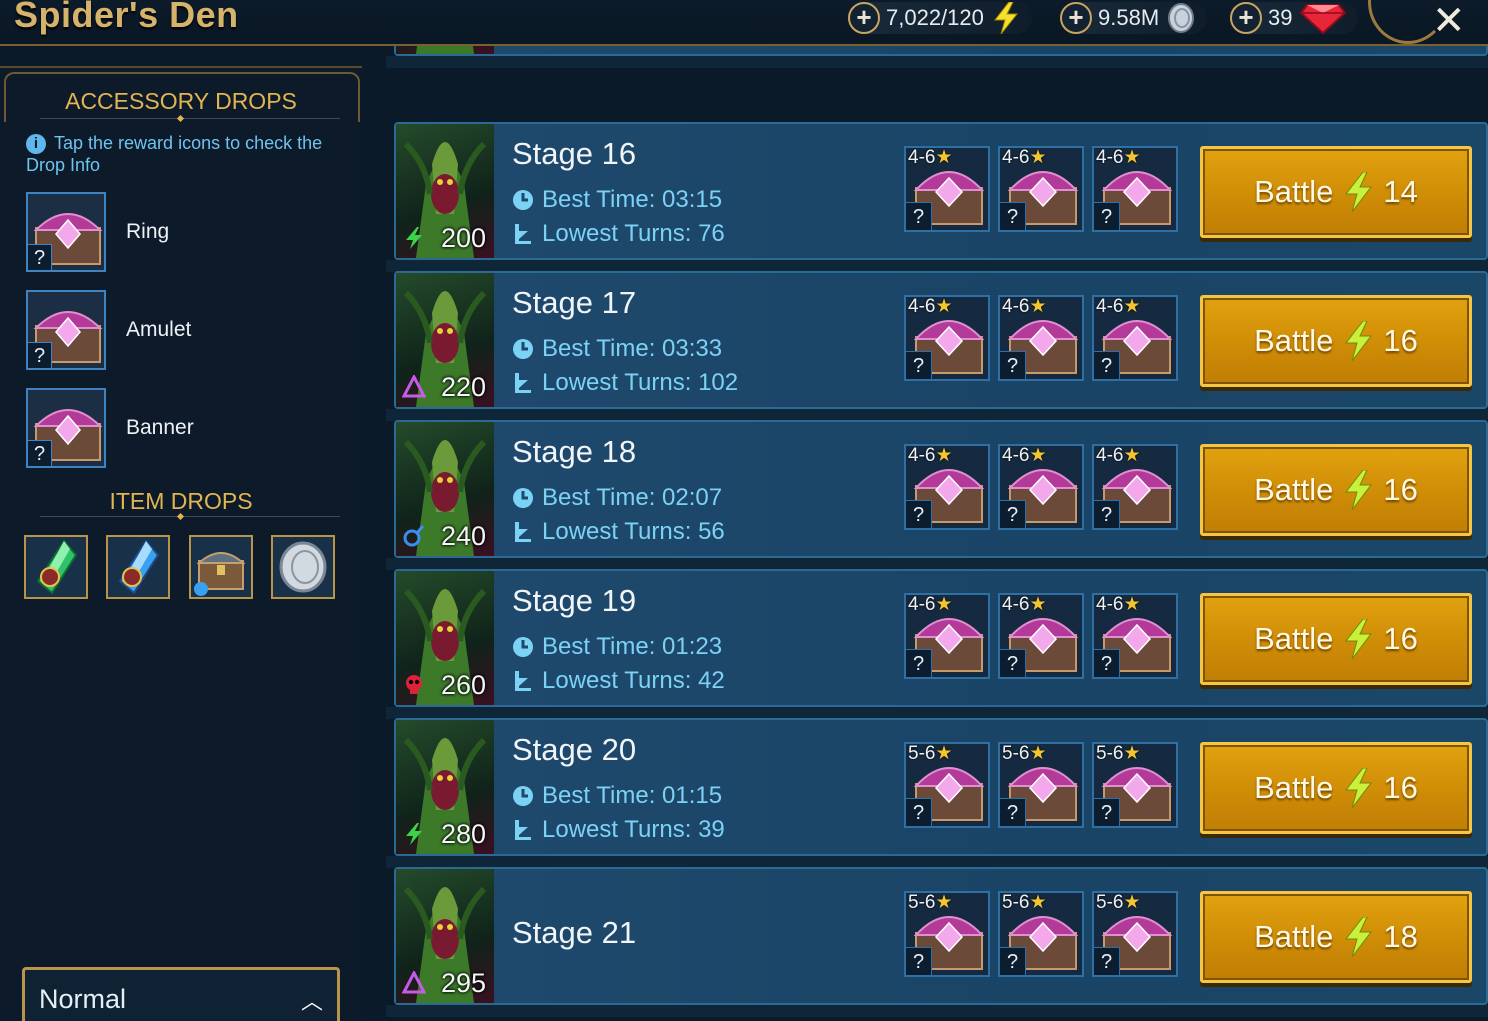 This screenshot has width=1488, height=1021. Describe the element at coordinates (463, 834) in the screenshot. I see `boss-level: 280` at that location.